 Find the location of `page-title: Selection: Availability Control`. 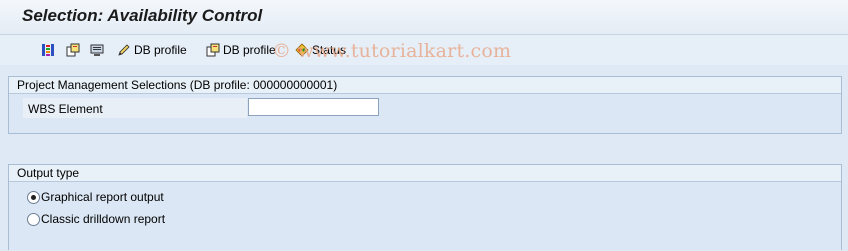

page-title: Selection: Availability Control is located at coordinates (142, 15).